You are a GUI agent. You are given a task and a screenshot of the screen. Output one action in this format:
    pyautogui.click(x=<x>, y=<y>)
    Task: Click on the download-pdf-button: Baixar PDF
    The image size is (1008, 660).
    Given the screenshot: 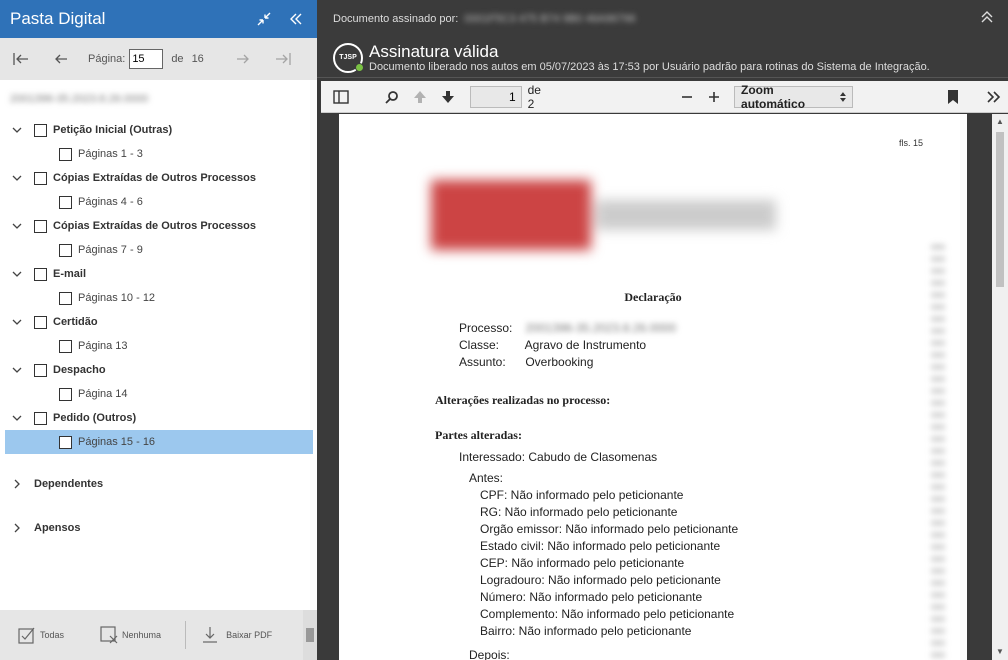 What is the action you would take?
    pyautogui.click(x=237, y=635)
    